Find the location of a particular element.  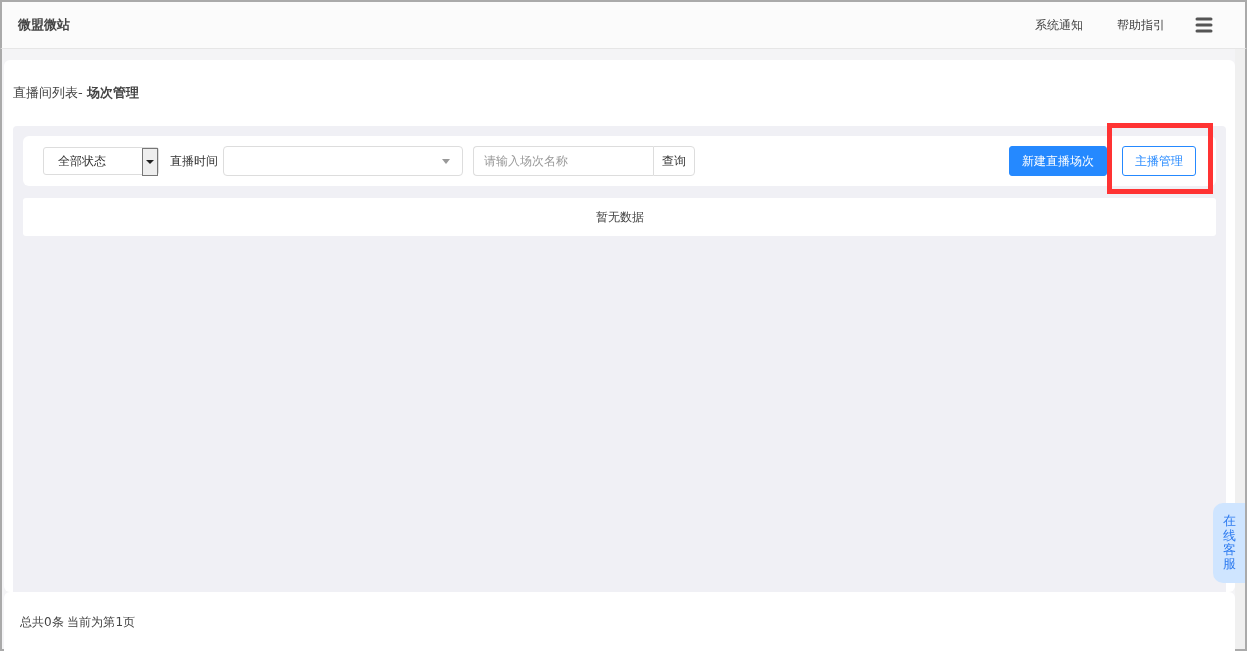

search-field: 请输入场次名称 is located at coordinates (563, 161).